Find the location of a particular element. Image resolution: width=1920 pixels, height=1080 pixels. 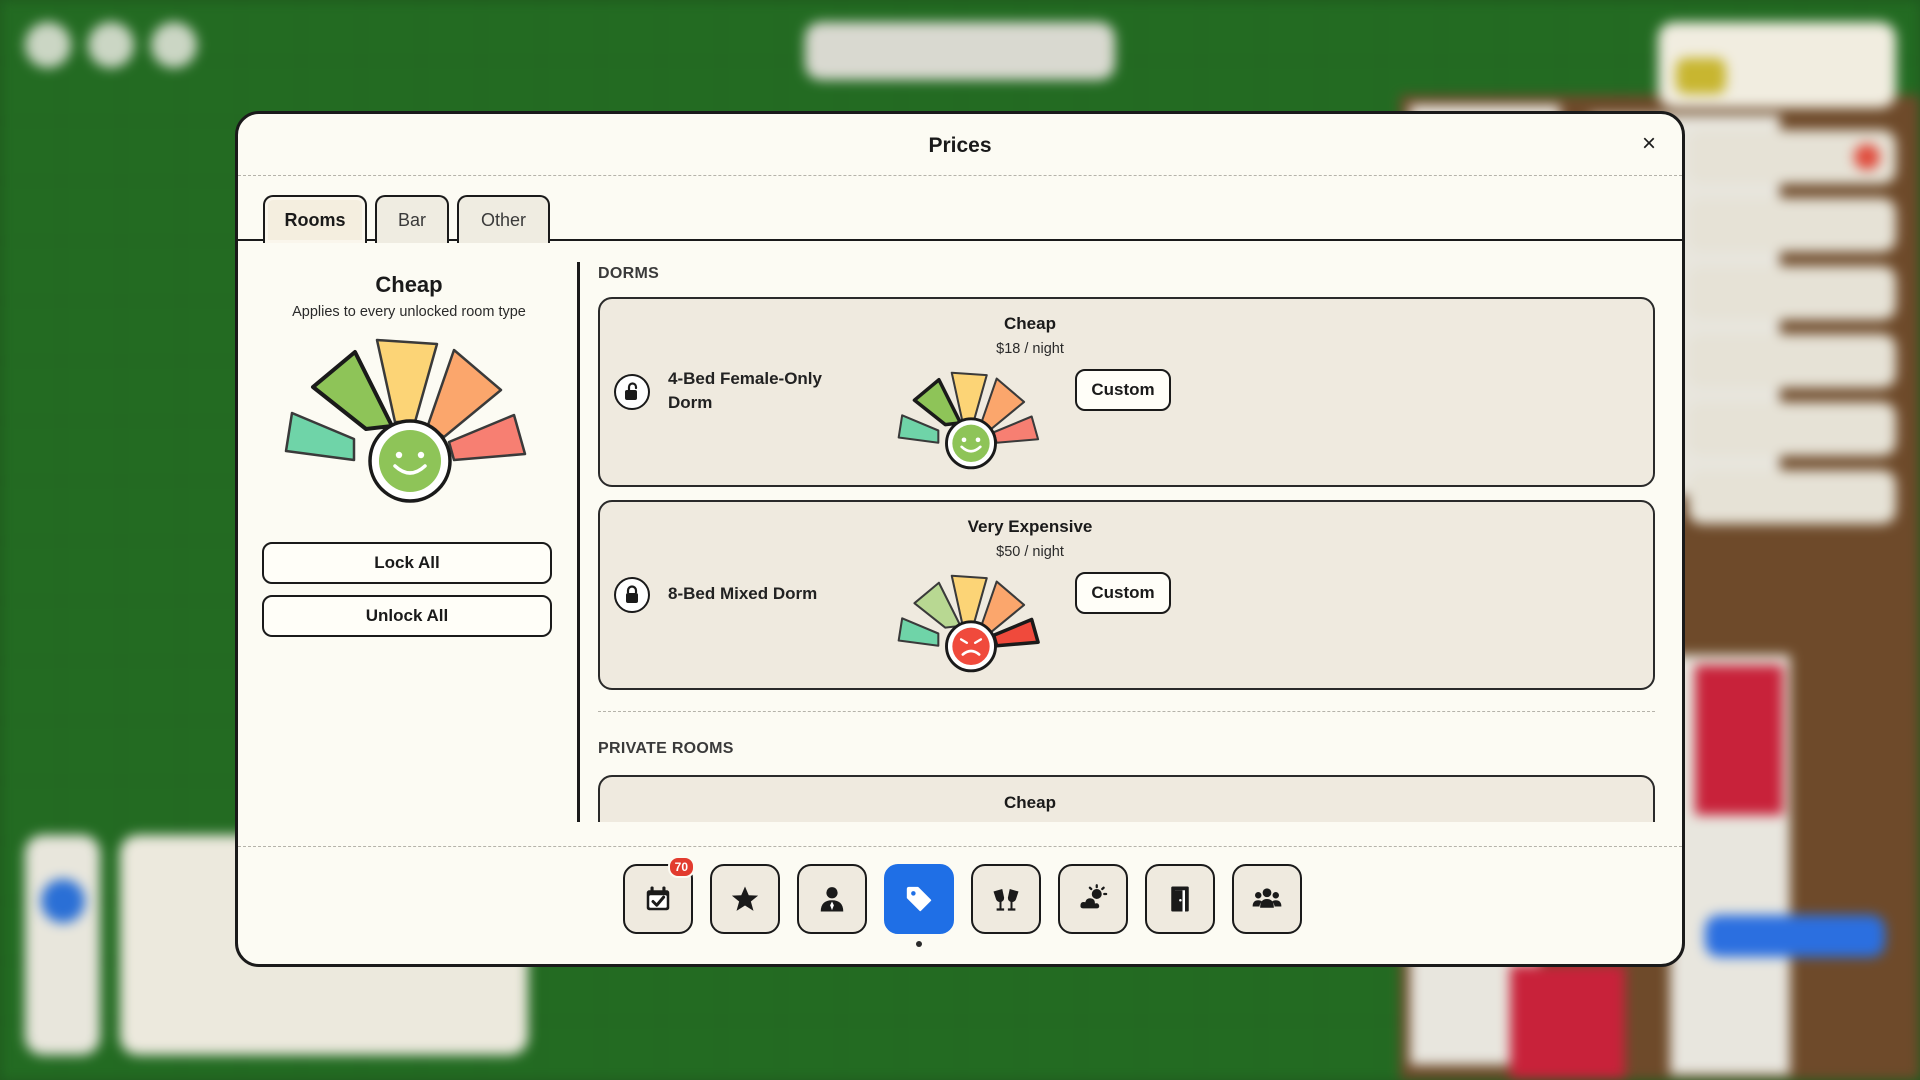

nav-guests-button is located at coordinates (1267, 899).